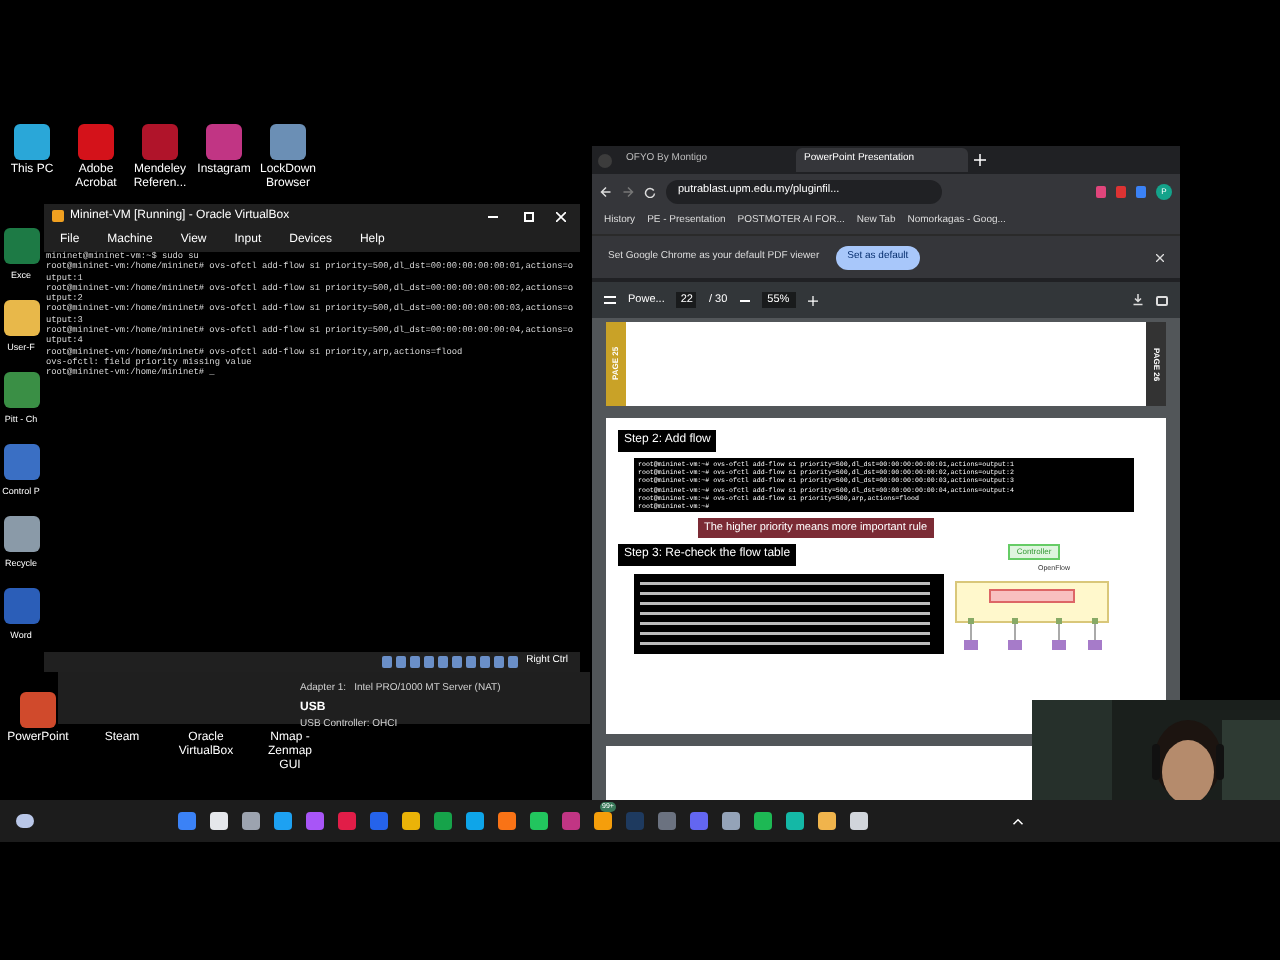  Describe the element at coordinates (650, 191) in the screenshot. I see `reload-icon` at that location.